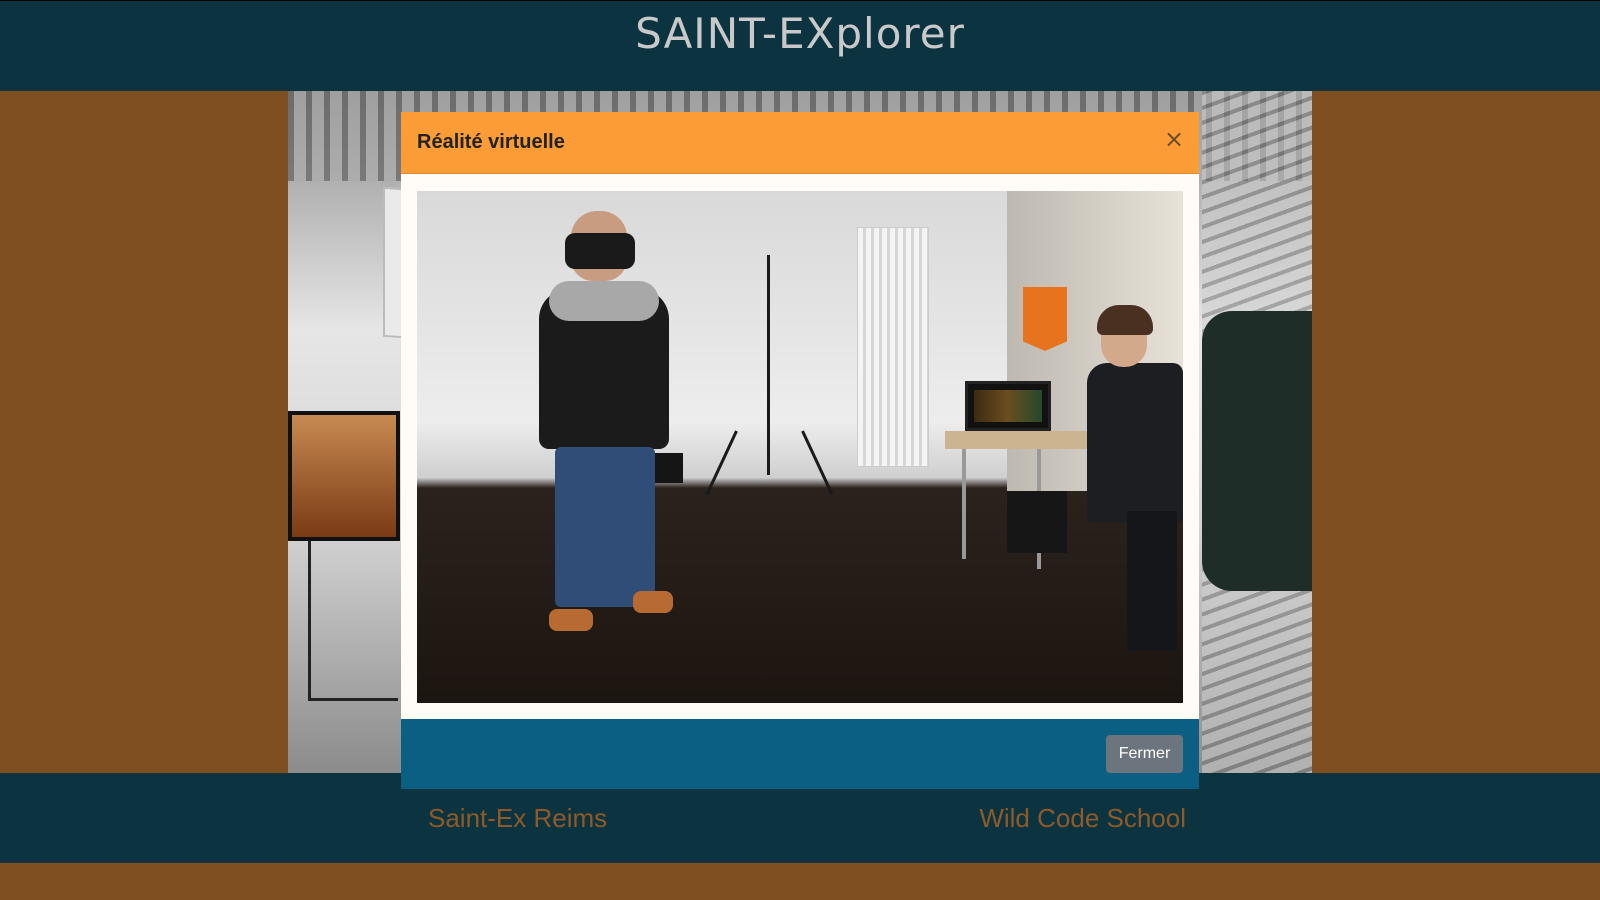 Image resolution: width=1600 pixels, height=900 pixels. Describe the element at coordinates (1008, 406) in the screenshot. I see `photo-monitor` at that location.